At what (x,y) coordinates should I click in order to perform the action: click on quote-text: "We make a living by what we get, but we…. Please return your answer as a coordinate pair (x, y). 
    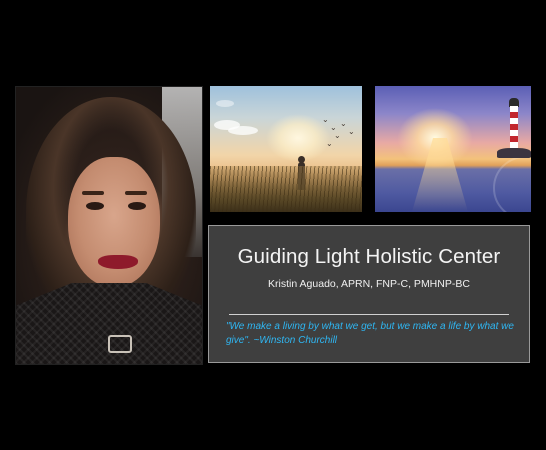
    Looking at the image, I should click on (370, 333).